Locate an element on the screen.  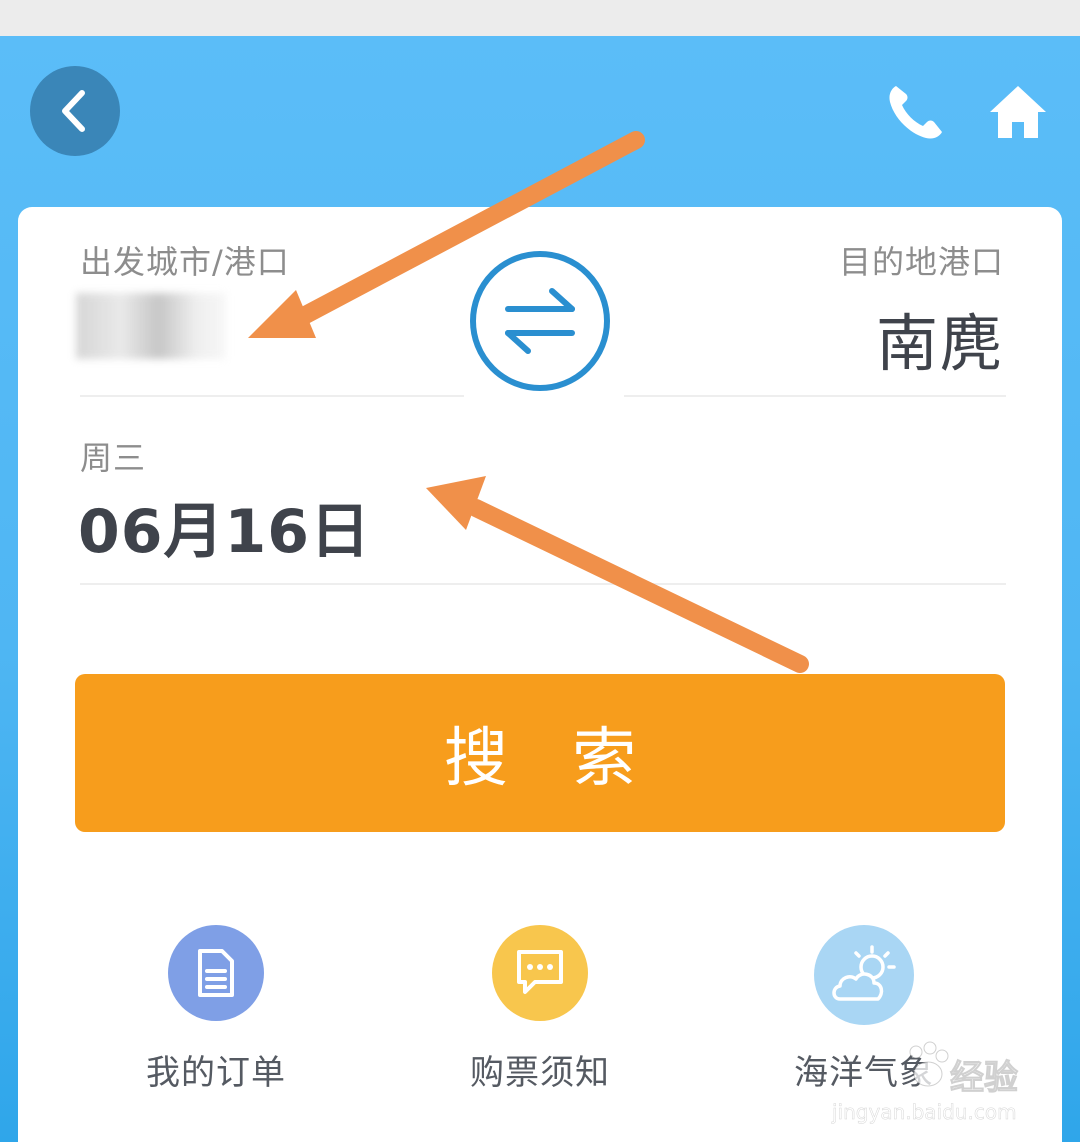
quick-link-my-orders: 我的订单 is located at coordinates (216, 1010).